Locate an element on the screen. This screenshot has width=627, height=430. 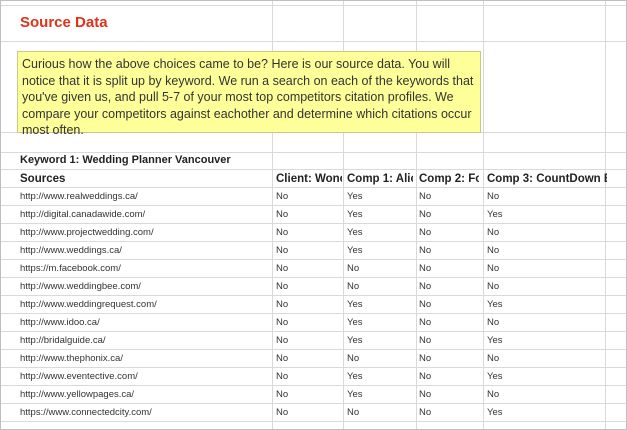
header-comp-1: Comp 1: Alic is located at coordinates (380, 179).